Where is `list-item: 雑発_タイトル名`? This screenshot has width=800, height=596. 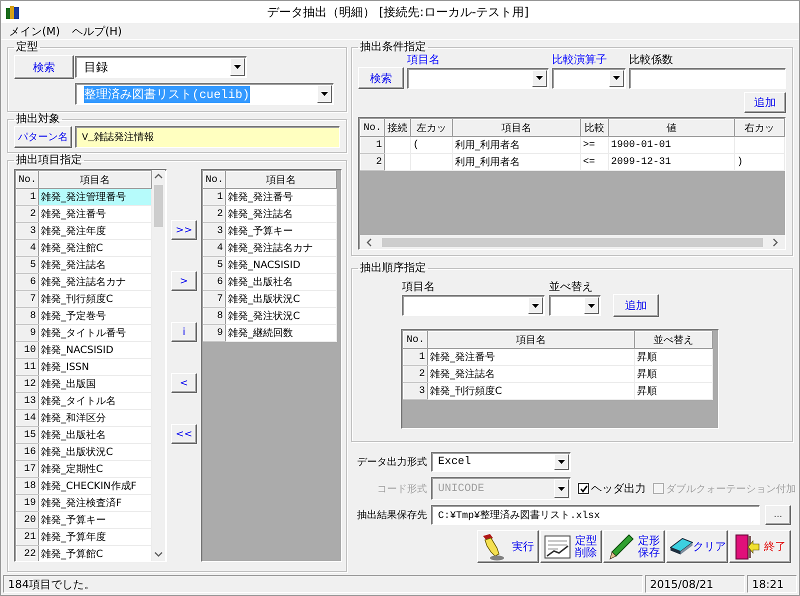
list-item: 雑発_タイトル名 is located at coordinates (95, 401).